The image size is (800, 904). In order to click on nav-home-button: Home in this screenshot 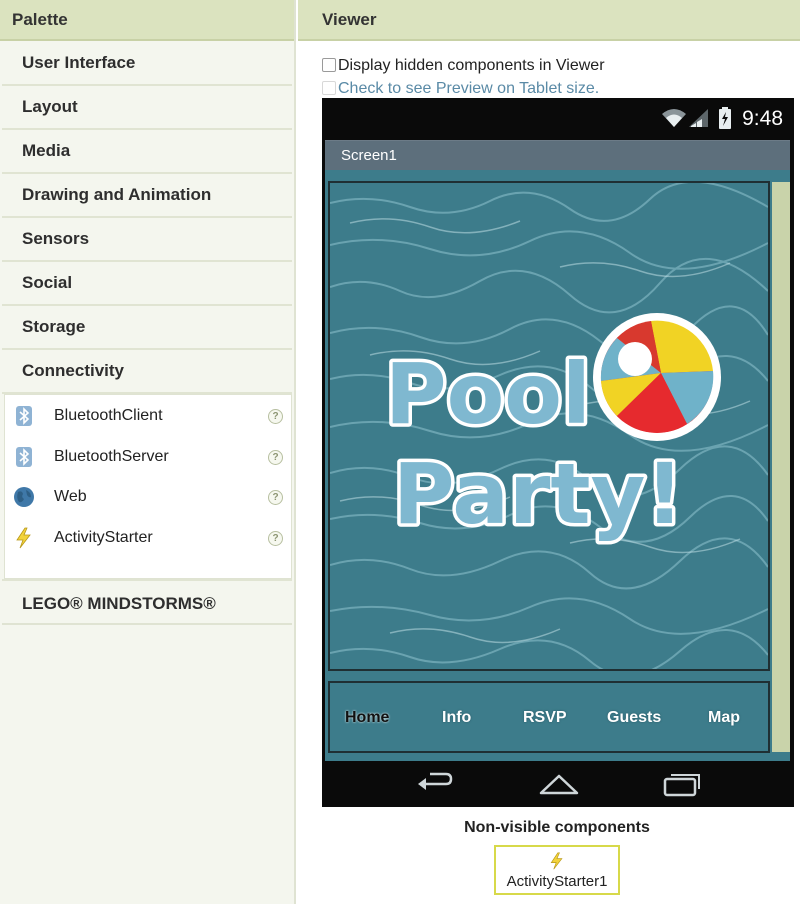, I will do `click(367, 718)`.